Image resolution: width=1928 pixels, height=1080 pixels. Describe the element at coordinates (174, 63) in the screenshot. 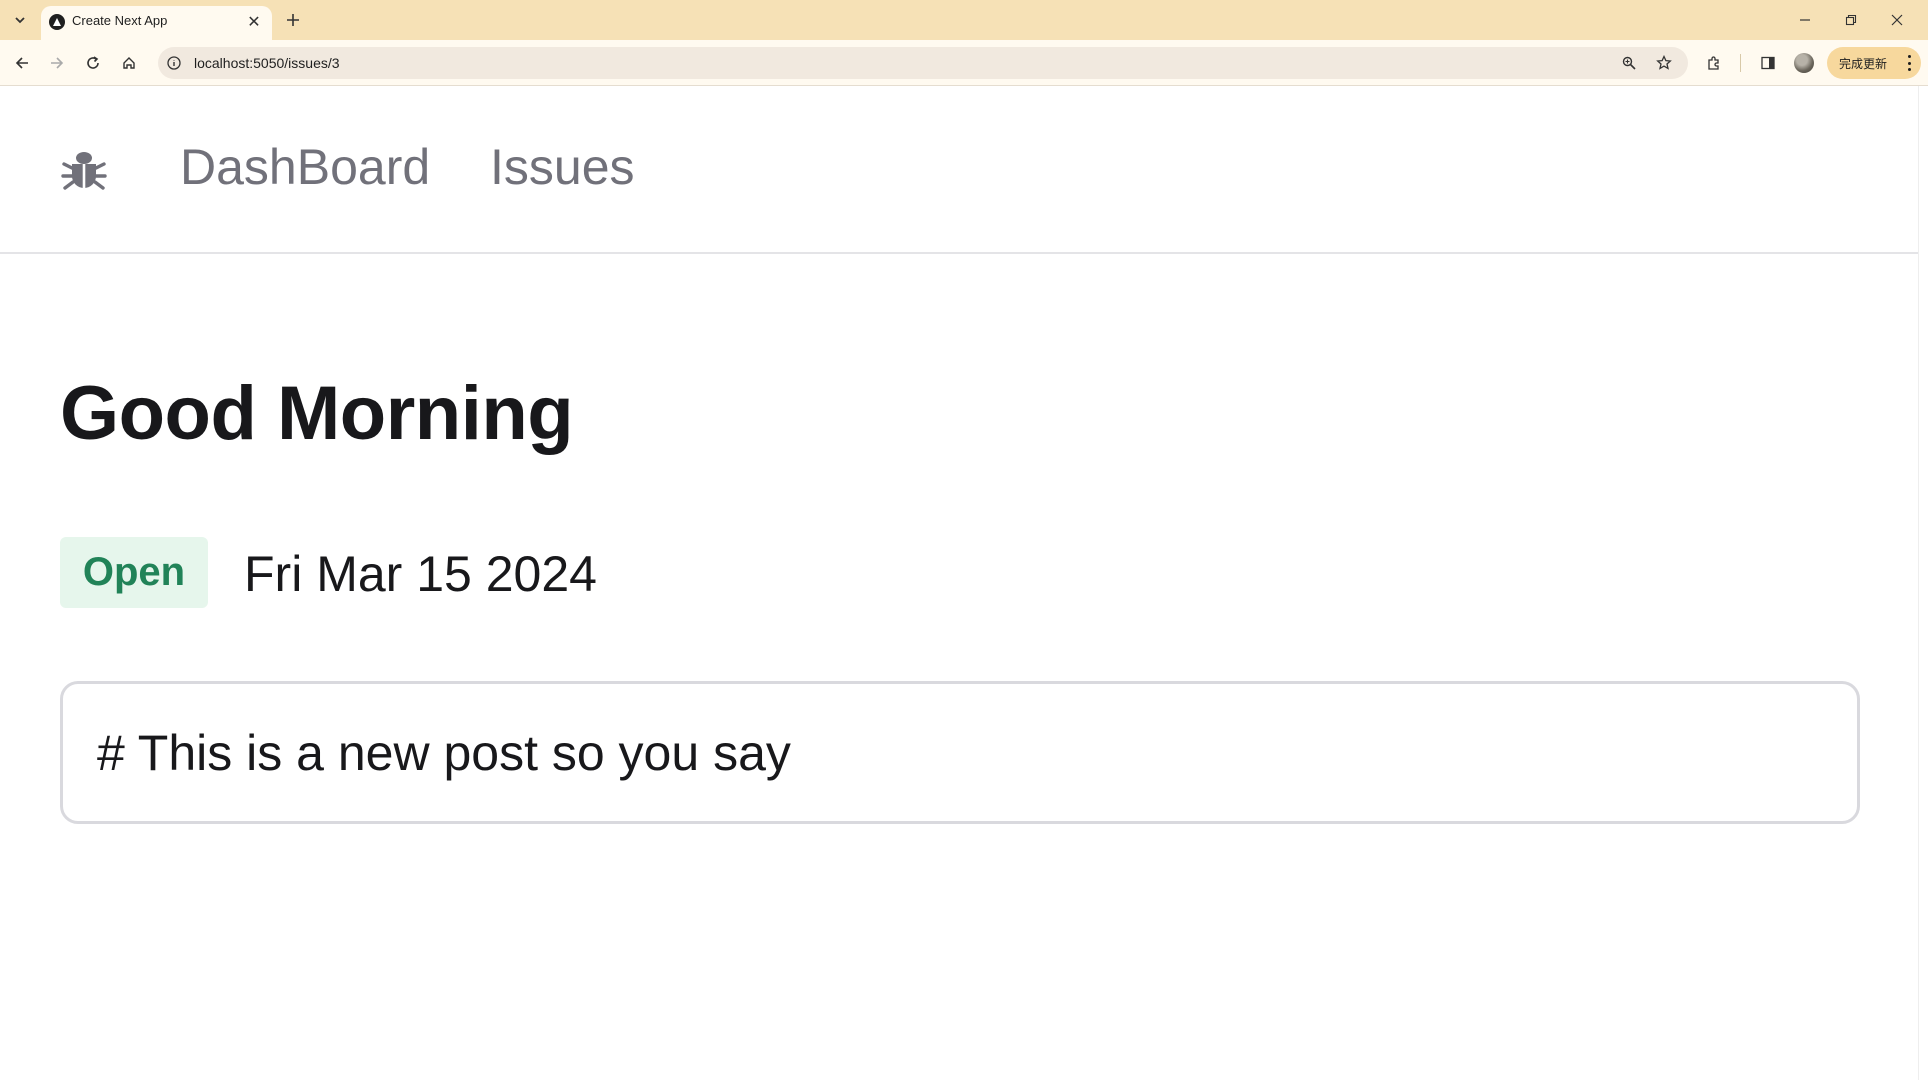

I see `site-info-icon` at that location.